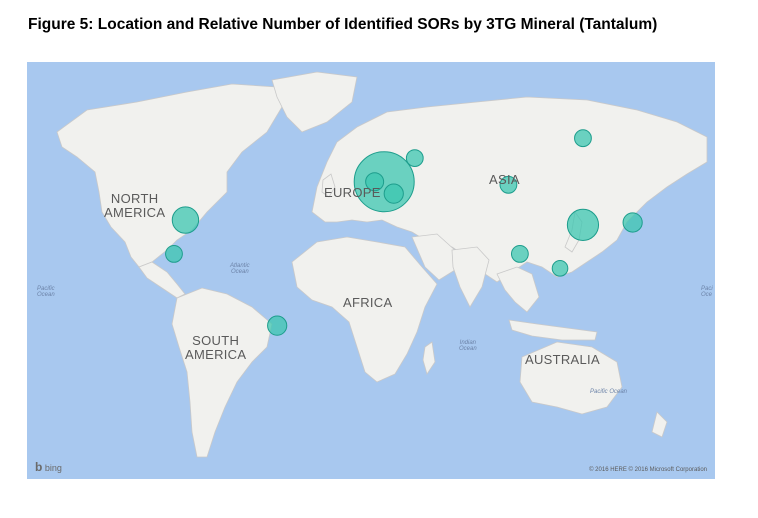 This screenshot has width=758, height=518. Describe the element at coordinates (352, 192) in the screenshot. I see `label-europe: EUROPE` at that location.